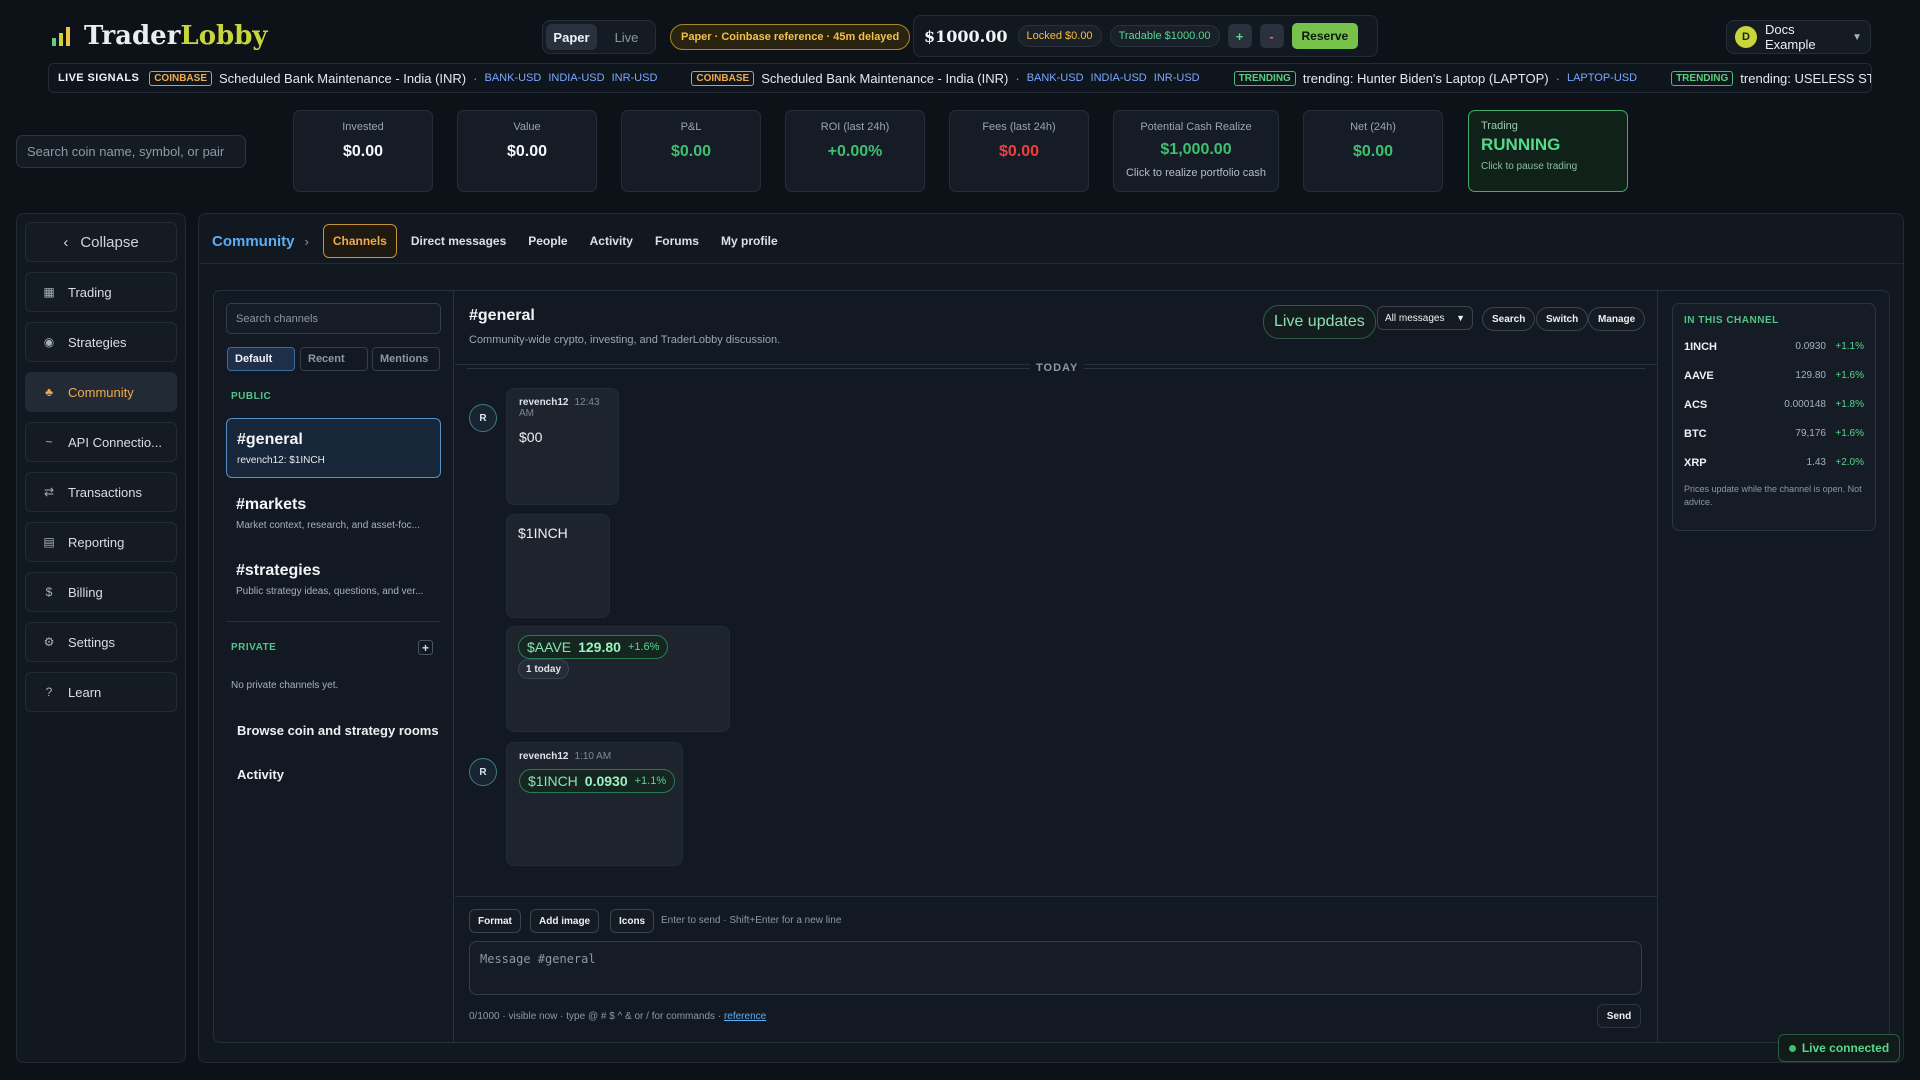 The image size is (1920, 1080). Describe the element at coordinates (593, 647) in the screenshot. I see `token-price-pill: $AAVE 129.80 +1.6%` at that location.